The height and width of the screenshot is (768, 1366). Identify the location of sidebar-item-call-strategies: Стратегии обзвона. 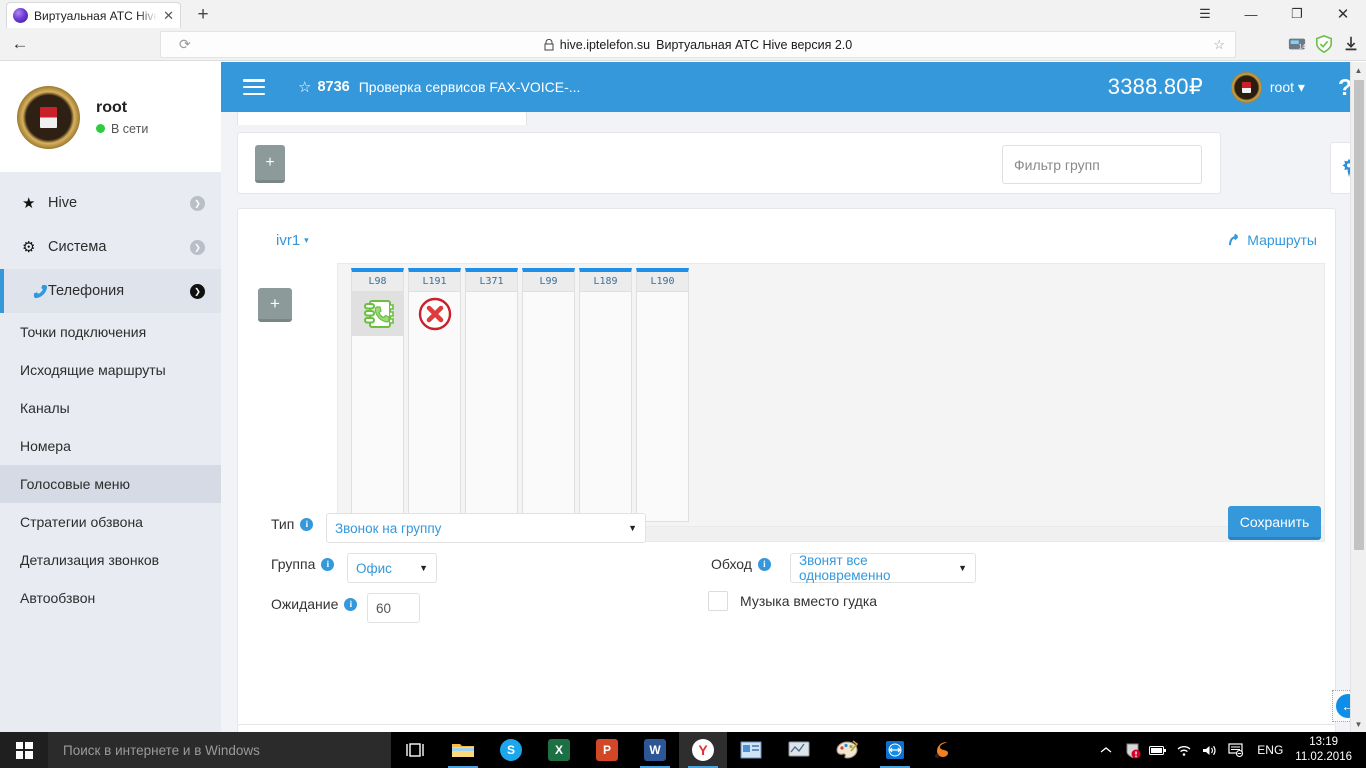
(110, 522).